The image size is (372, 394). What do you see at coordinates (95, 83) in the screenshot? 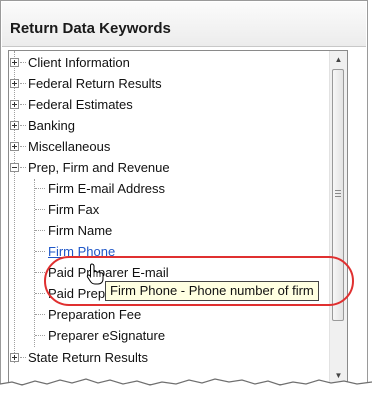
I see `tree-item-label: Federal Return Results` at bounding box center [95, 83].